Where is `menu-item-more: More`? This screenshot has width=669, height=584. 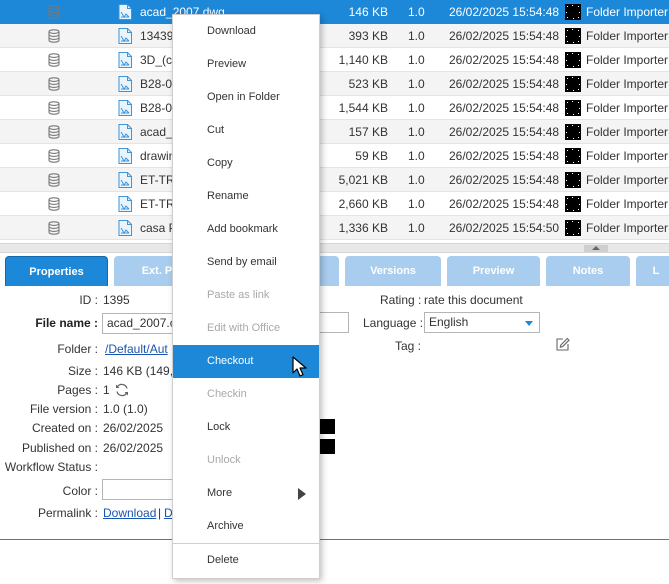 menu-item-more: More is located at coordinates (246, 493).